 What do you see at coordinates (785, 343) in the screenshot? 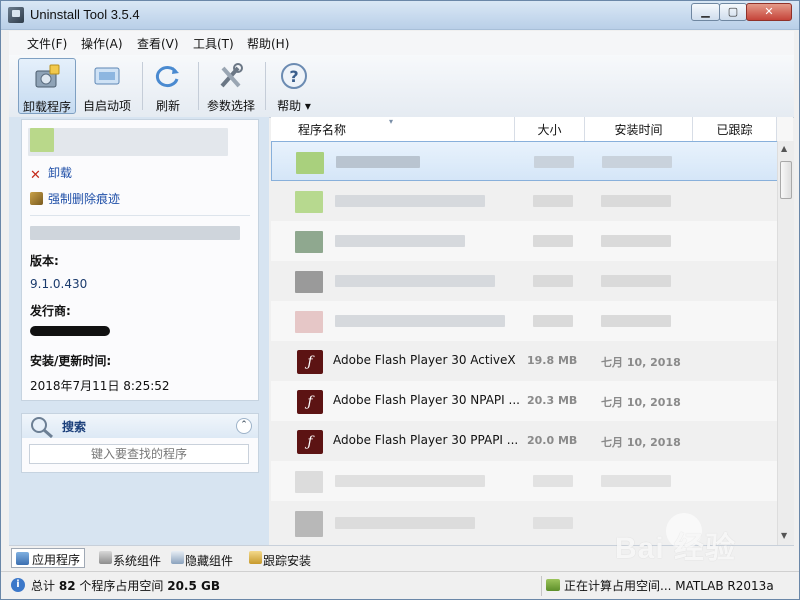
I see `vertical-scrollbar: ▲ ▼` at bounding box center [785, 343].